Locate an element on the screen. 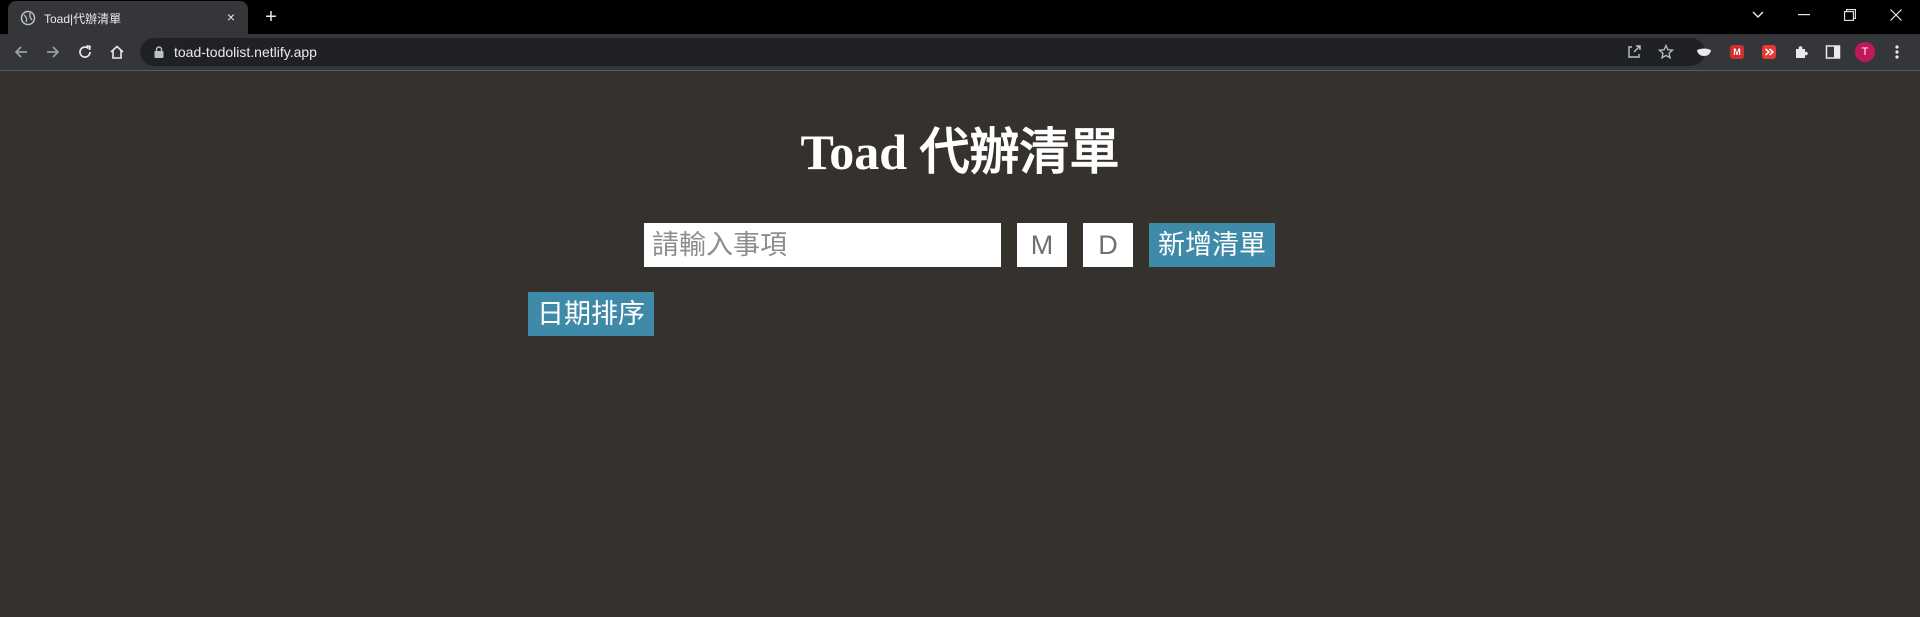  tab-search-icon is located at coordinates (1758, 15).